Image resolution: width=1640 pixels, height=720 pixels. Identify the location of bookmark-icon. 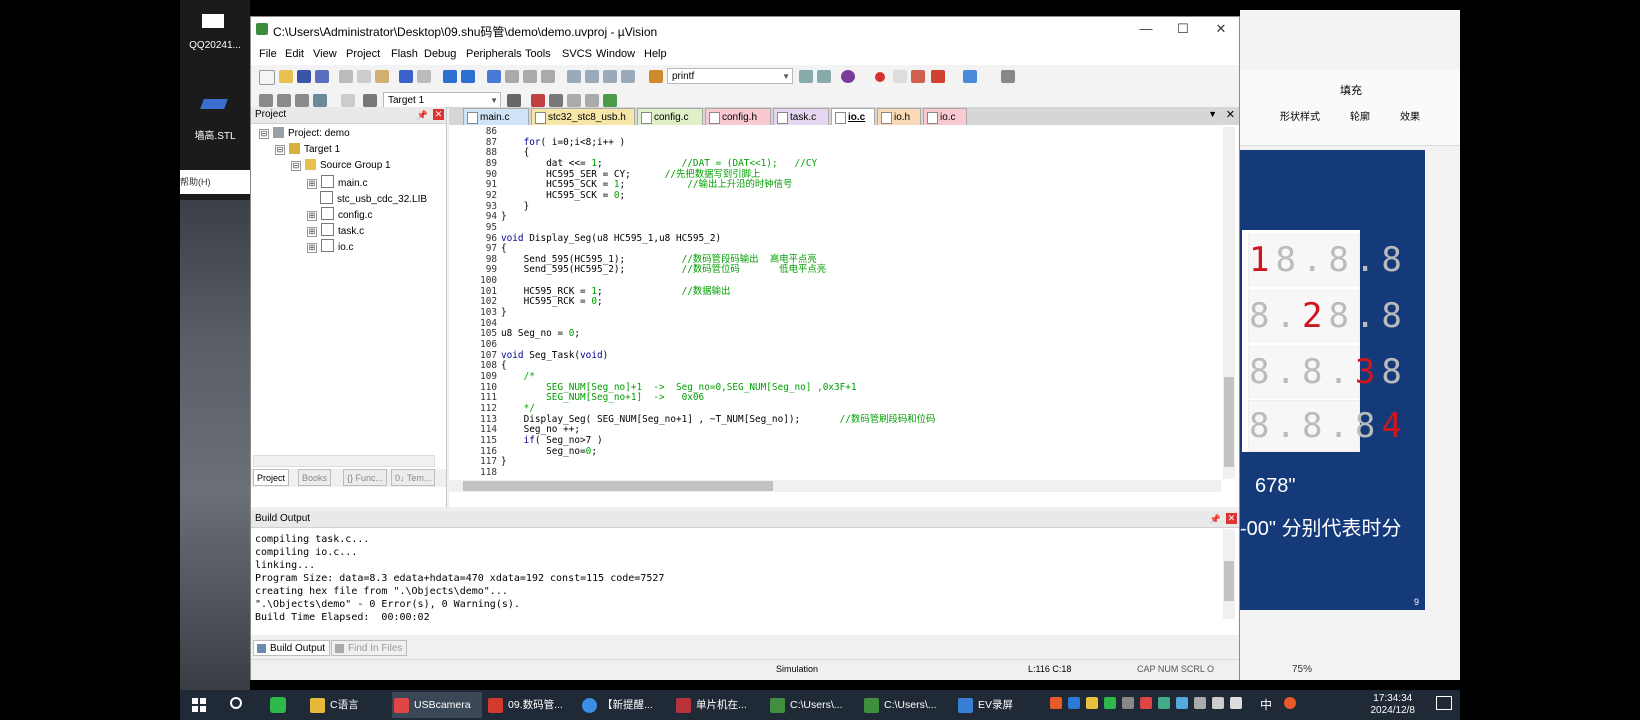
(494, 76).